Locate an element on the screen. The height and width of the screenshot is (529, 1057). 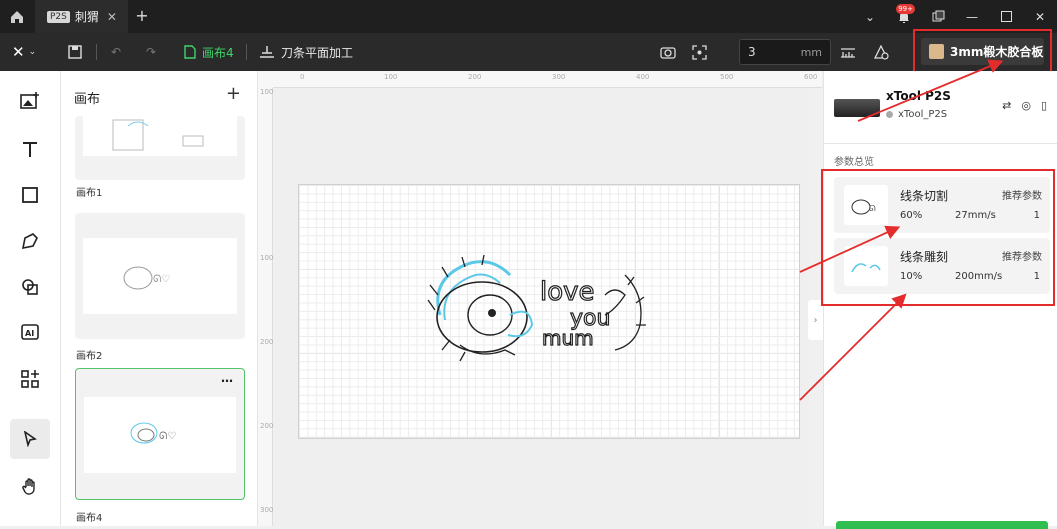
vertical-ruler: 100 100 200 200 300 is located at coordinates (265, 307).